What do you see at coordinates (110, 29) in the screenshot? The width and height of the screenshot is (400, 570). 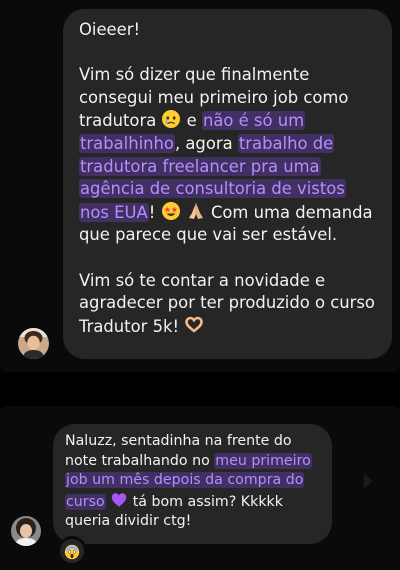 I see `message-text: Oieeer!` at bounding box center [110, 29].